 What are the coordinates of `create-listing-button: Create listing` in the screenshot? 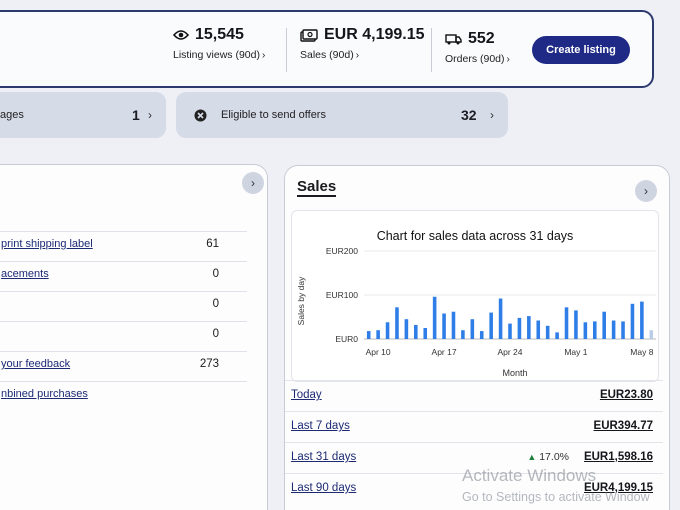 It's located at (581, 50).